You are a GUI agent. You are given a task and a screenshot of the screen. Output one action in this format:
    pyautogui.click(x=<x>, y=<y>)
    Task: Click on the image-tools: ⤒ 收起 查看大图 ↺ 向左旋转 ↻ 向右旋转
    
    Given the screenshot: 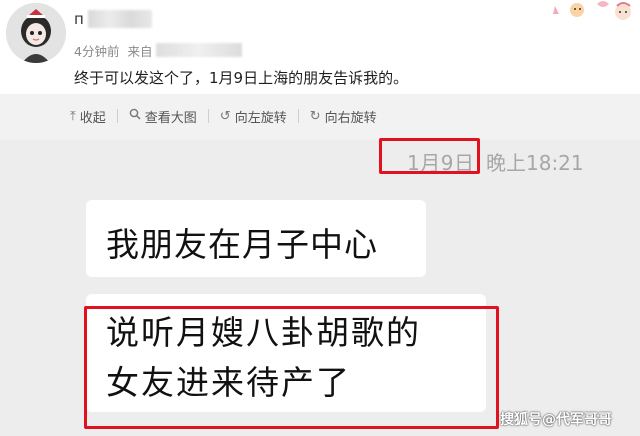 What is the action you would take?
    pyautogui.click(x=223, y=116)
    